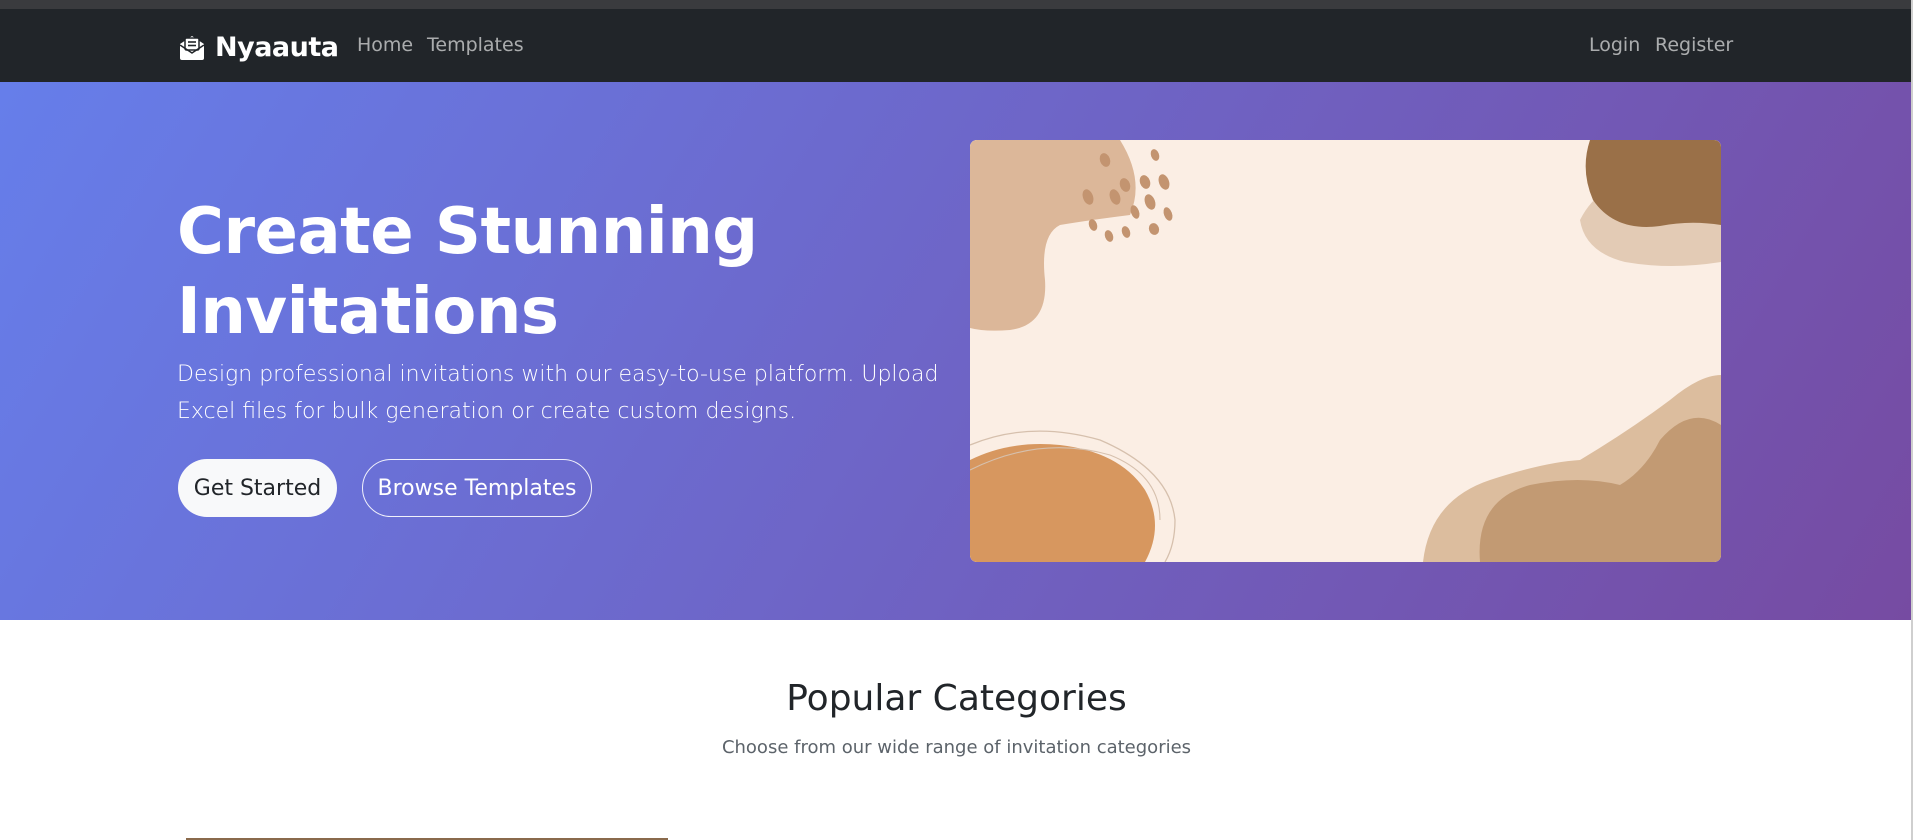 Image resolution: width=1913 pixels, height=840 pixels. What do you see at coordinates (467, 272) in the screenshot?
I see `hero-title: Create Stunning Invitations` at bounding box center [467, 272].